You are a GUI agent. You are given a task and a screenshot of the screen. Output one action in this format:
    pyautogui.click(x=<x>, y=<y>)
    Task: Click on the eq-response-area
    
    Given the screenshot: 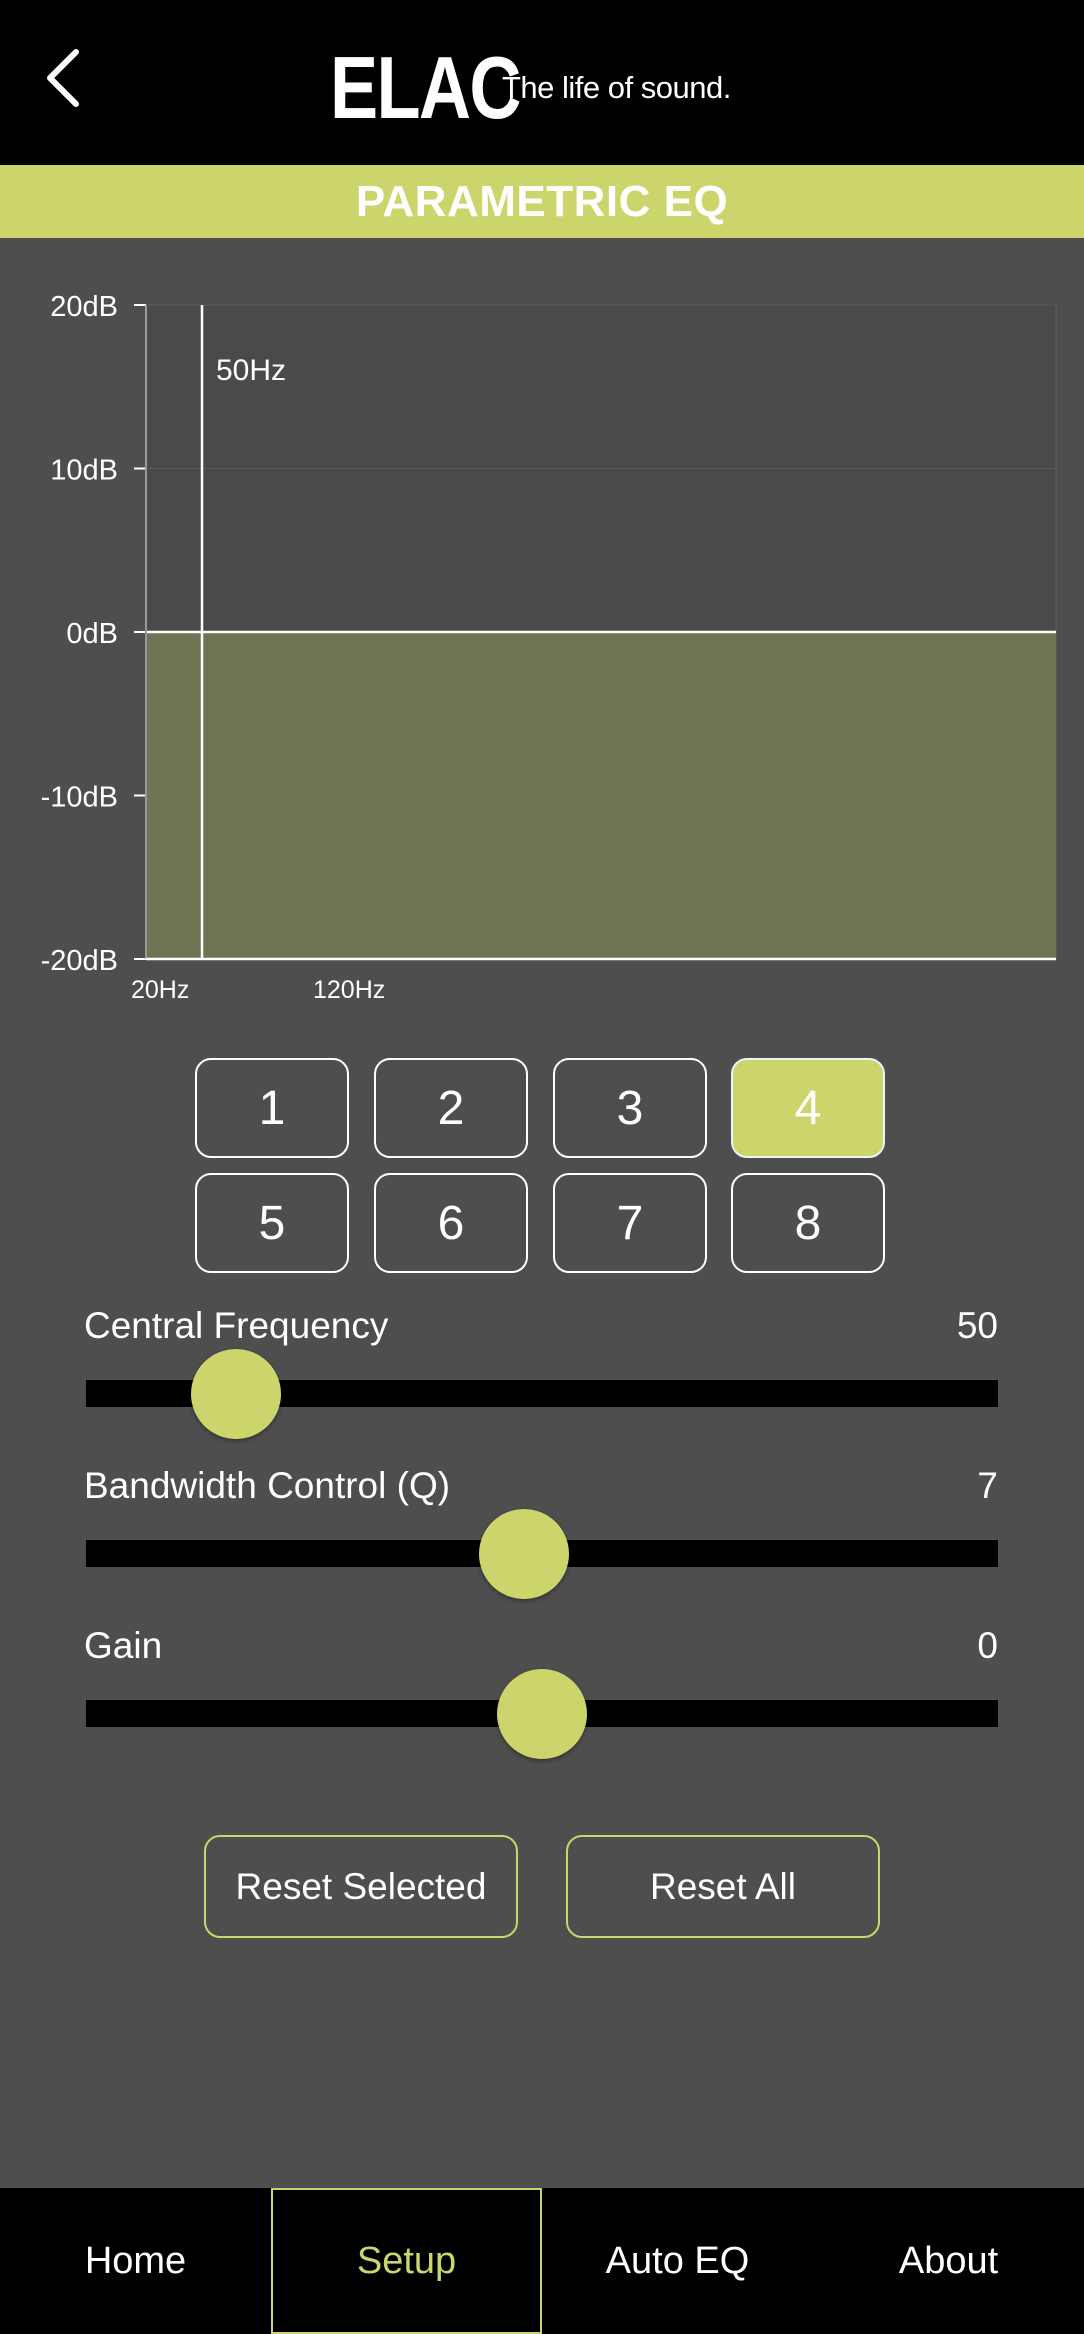 What is the action you would take?
    pyautogui.click(x=601, y=795)
    